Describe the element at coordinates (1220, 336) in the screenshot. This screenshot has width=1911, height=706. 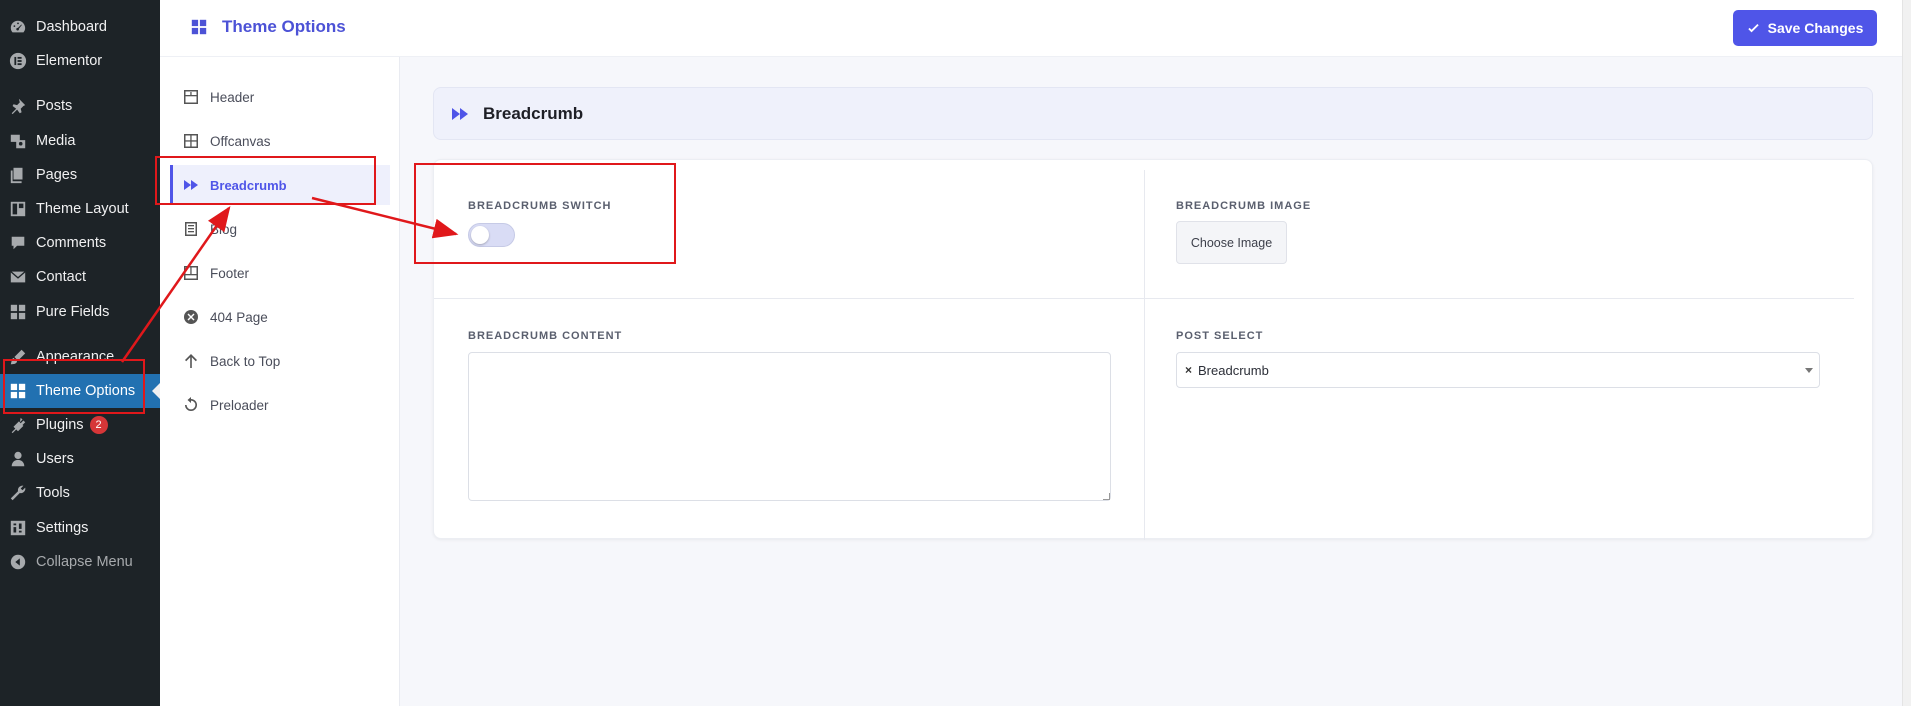
I see `post-select-label: POST SELECT` at that location.